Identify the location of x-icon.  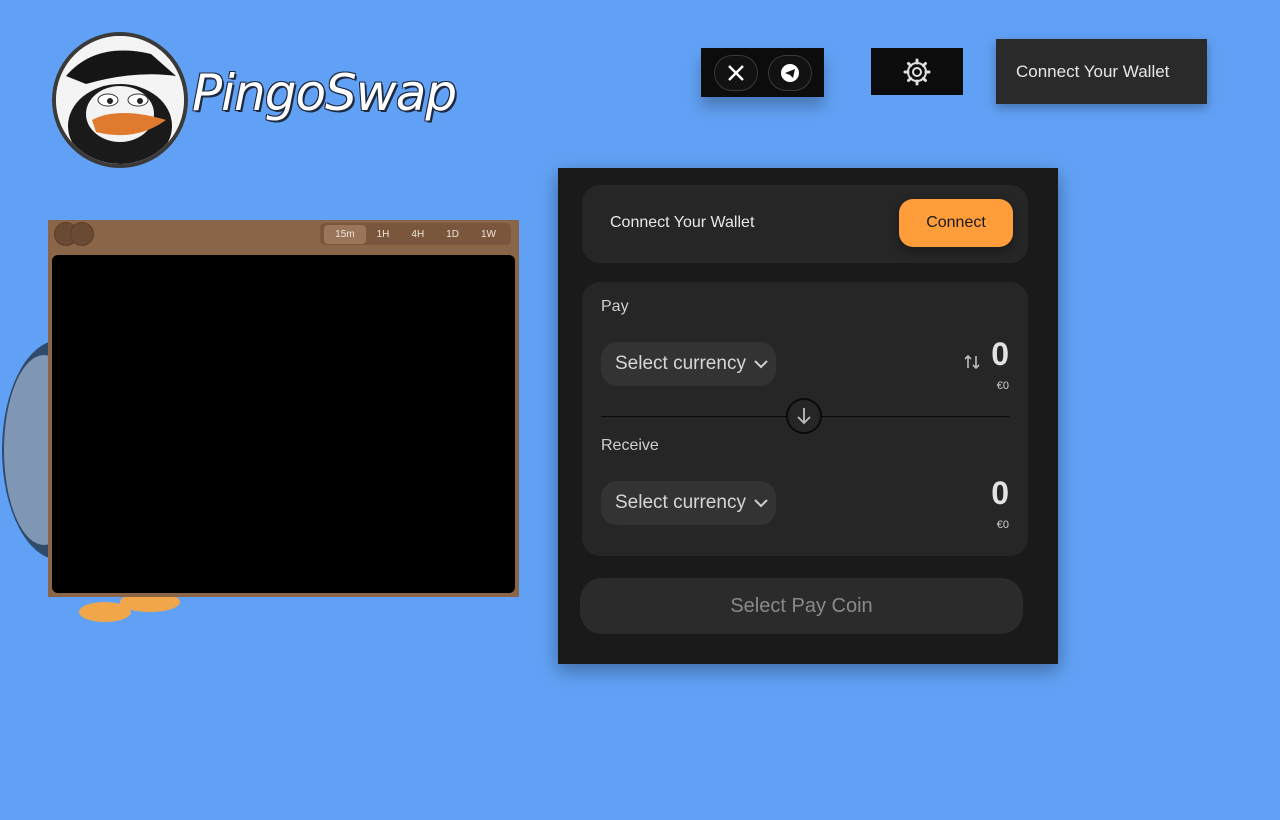
(735, 72).